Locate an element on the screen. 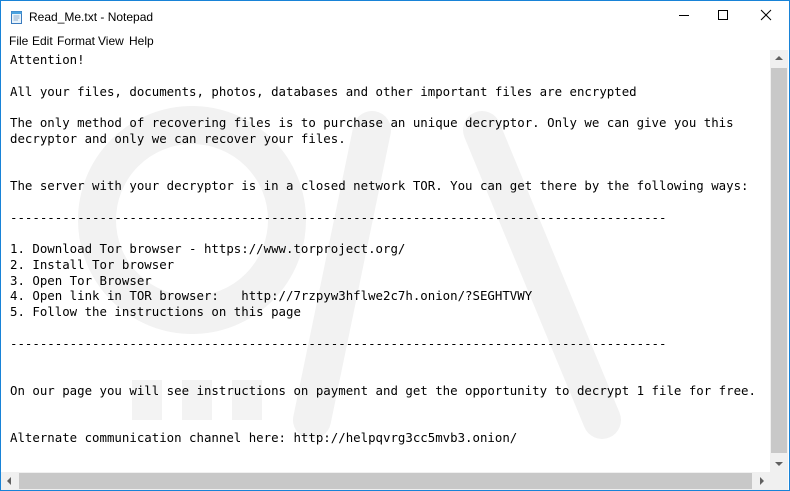 The image size is (790, 491). menu-bar: File Edit Format View Help is located at coordinates (395, 41).